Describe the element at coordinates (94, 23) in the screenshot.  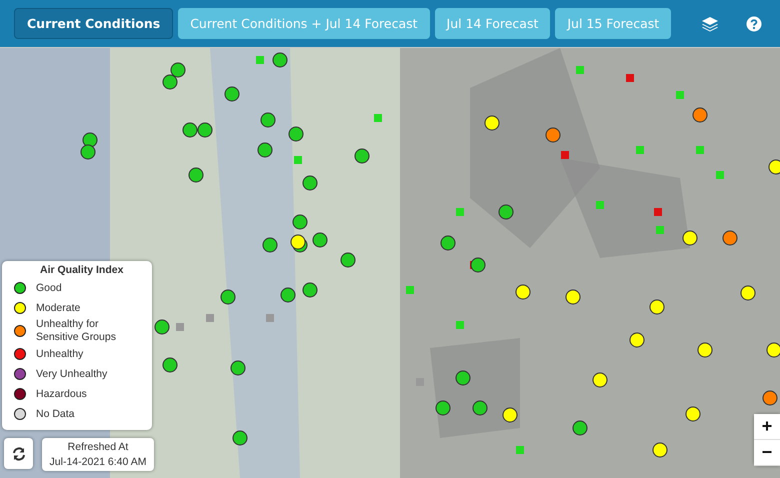
I see `forecast-tab: Current Conditions` at that location.